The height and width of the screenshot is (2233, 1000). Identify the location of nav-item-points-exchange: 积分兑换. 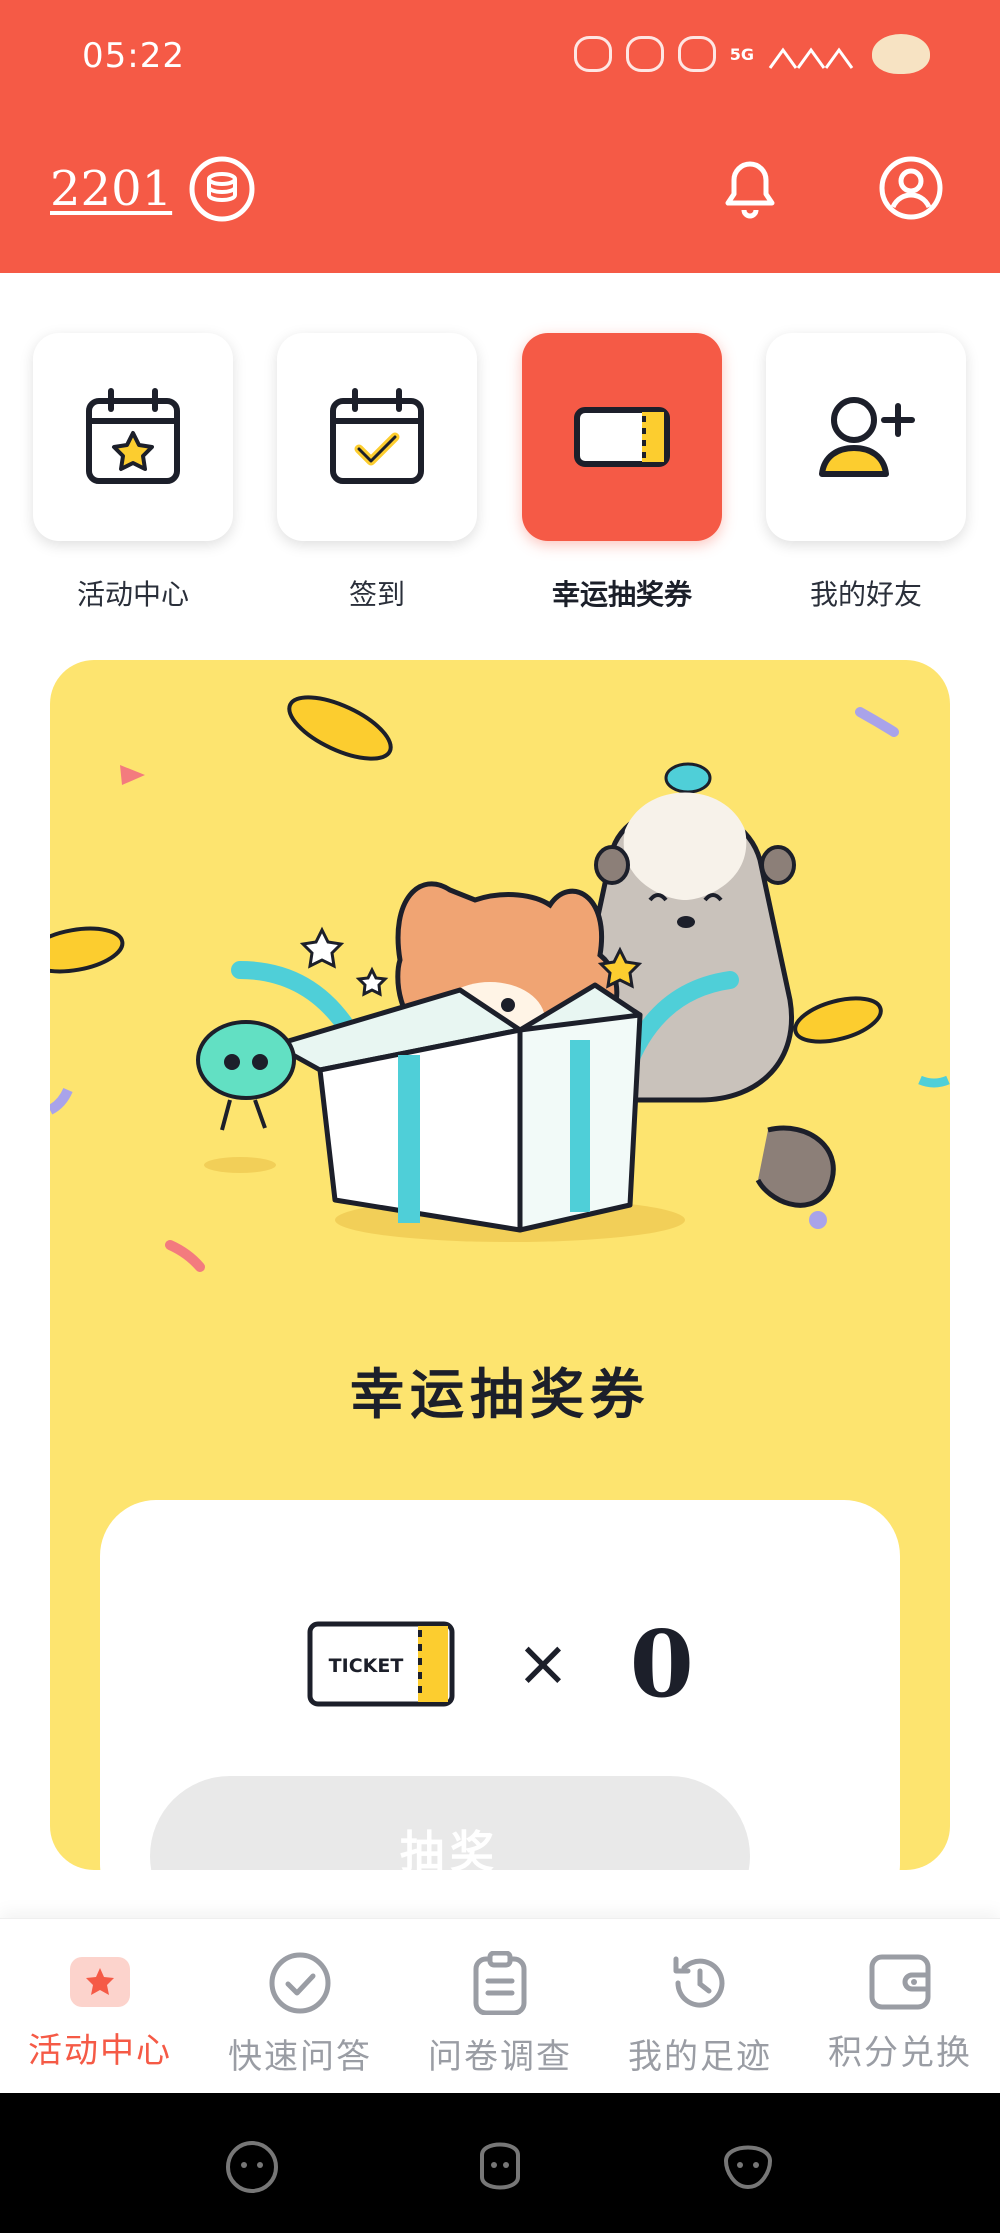
(900, 2006).